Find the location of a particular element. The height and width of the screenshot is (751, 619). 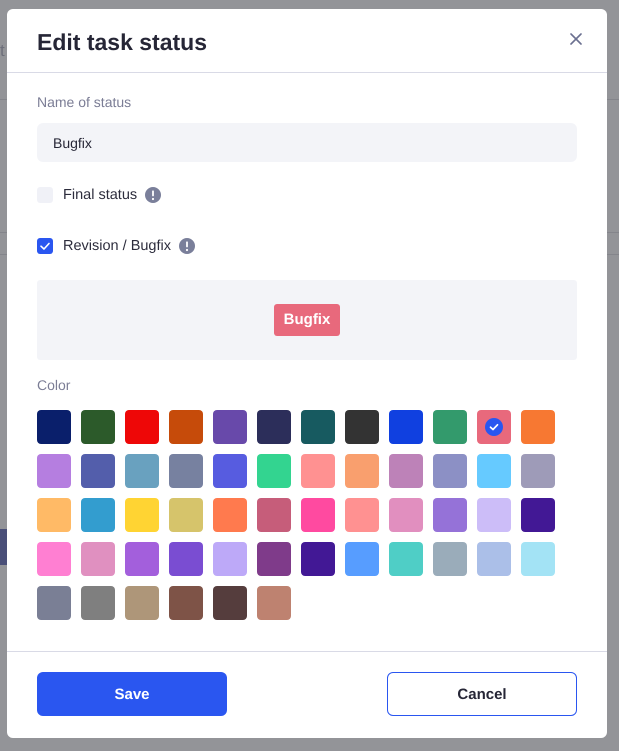

check-icon is located at coordinates (494, 427).